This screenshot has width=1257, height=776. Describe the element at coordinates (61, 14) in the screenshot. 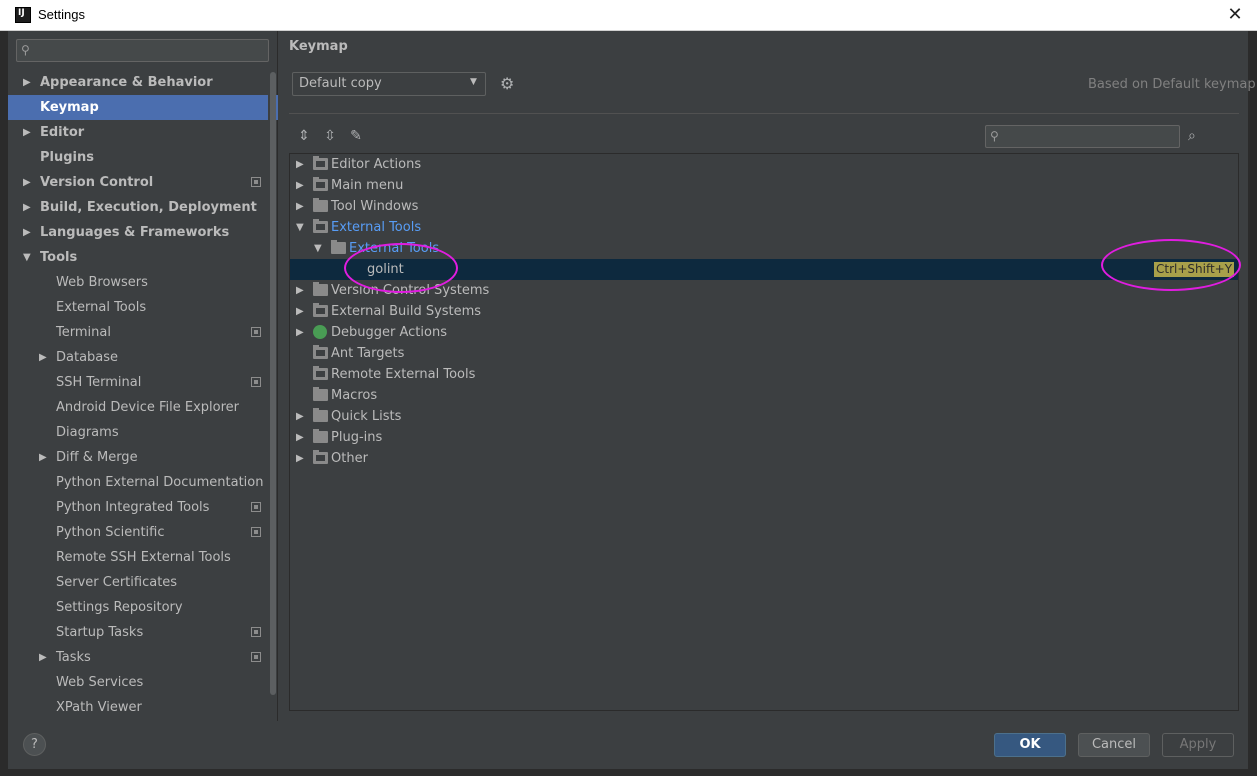

I see `window-title: Settings` at that location.